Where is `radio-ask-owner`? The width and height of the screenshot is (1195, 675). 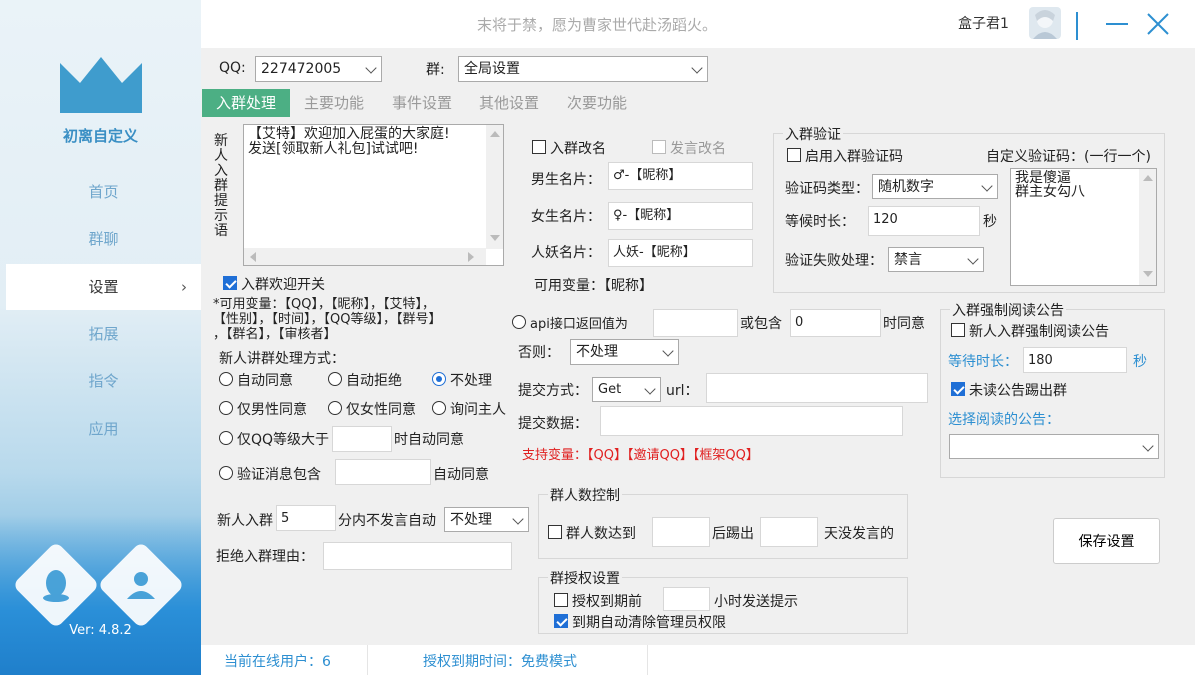 radio-ask-owner is located at coordinates (439, 408).